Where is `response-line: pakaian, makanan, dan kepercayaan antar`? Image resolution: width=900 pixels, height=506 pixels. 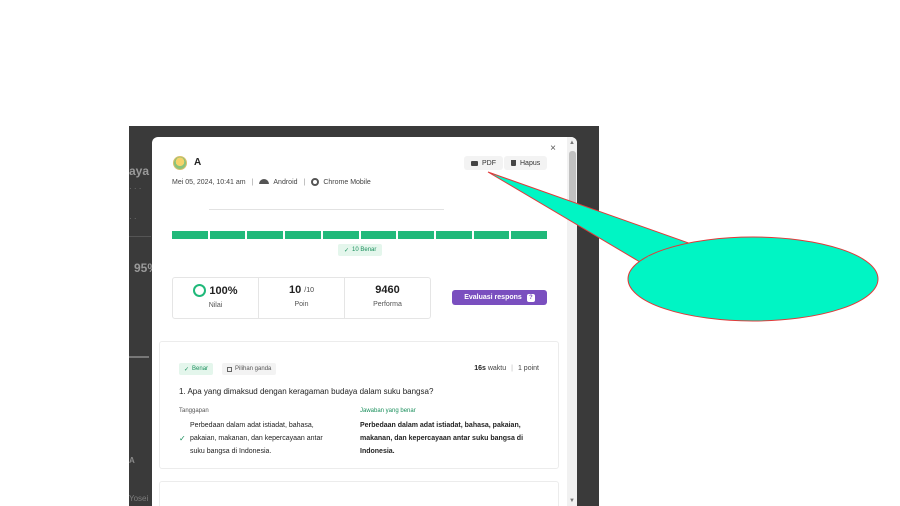
response-line: pakaian, makanan, dan kepercayaan antar is located at coordinates (256, 438).